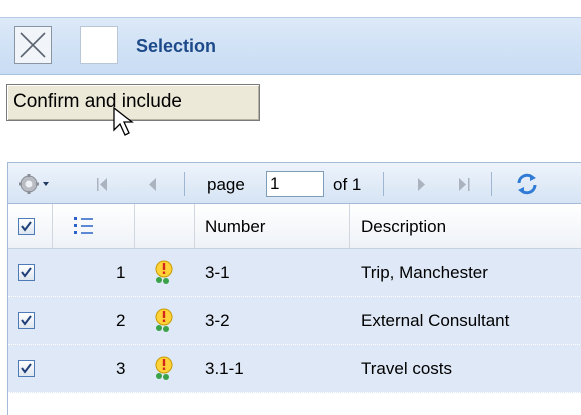 The height and width of the screenshot is (415, 581). What do you see at coordinates (235, 226) in the screenshot?
I see `number-header-label: Number` at bounding box center [235, 226].